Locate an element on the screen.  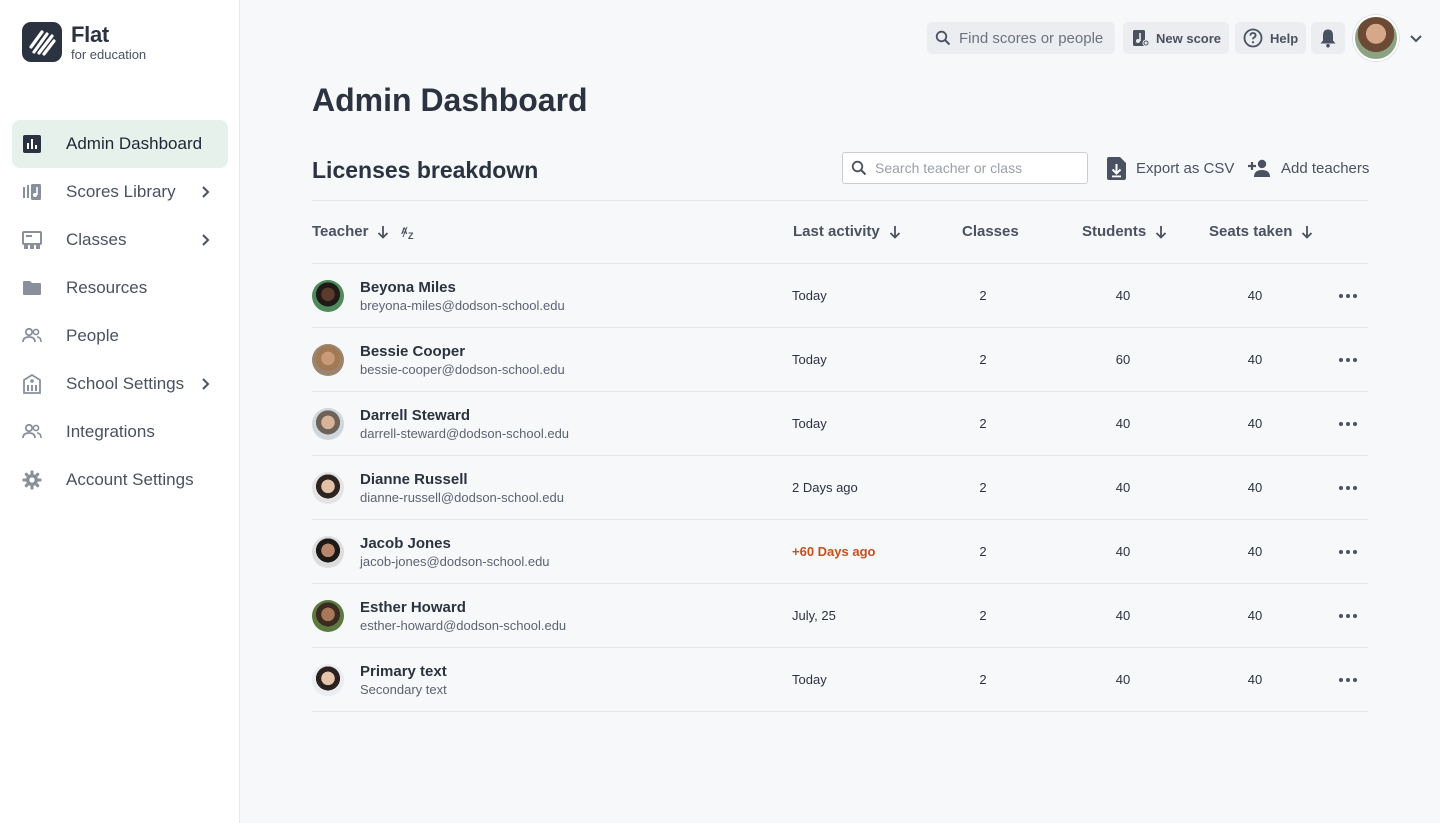
teacher-name: Primary text is located at coordinates (403, 671).